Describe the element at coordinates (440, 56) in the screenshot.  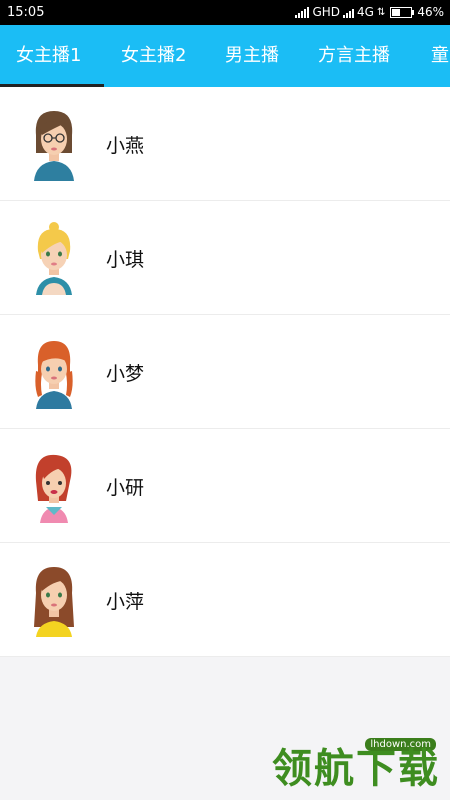
I see `tab-child-anchor: 童` at that location.